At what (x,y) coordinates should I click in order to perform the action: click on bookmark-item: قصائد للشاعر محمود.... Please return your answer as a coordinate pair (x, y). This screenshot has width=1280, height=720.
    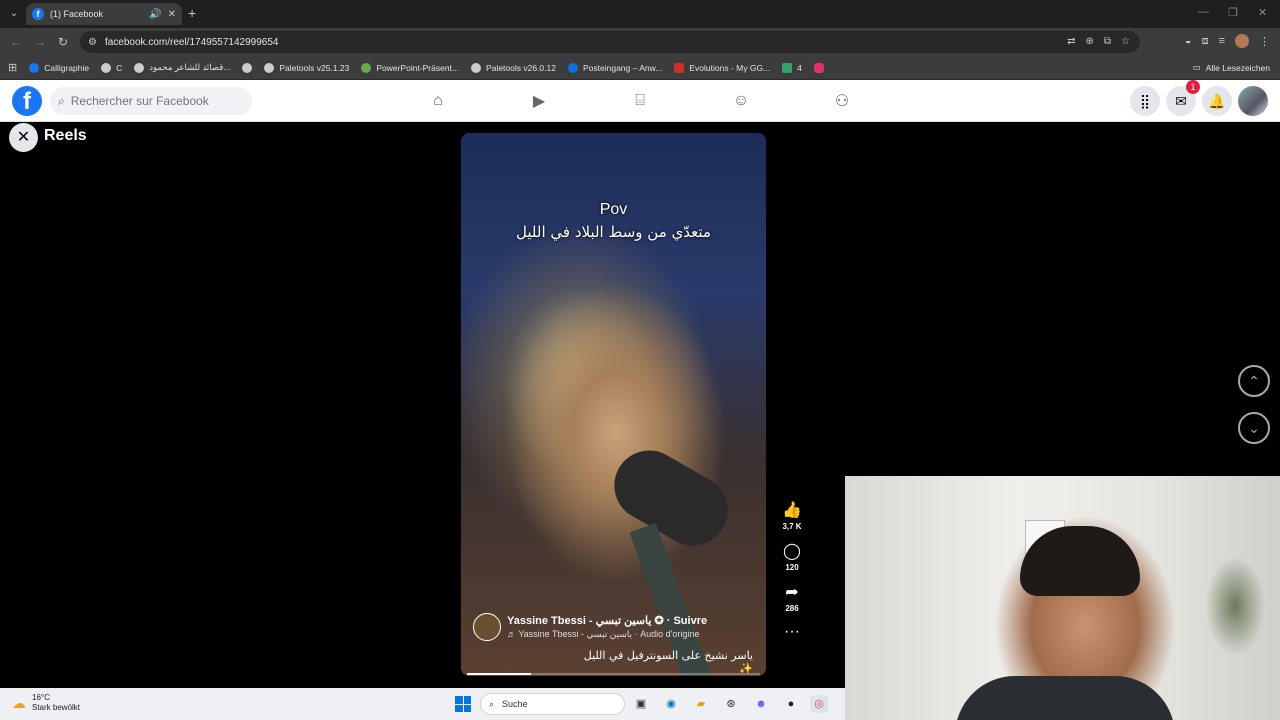
    Looking at the image, I should click on (182, 67).